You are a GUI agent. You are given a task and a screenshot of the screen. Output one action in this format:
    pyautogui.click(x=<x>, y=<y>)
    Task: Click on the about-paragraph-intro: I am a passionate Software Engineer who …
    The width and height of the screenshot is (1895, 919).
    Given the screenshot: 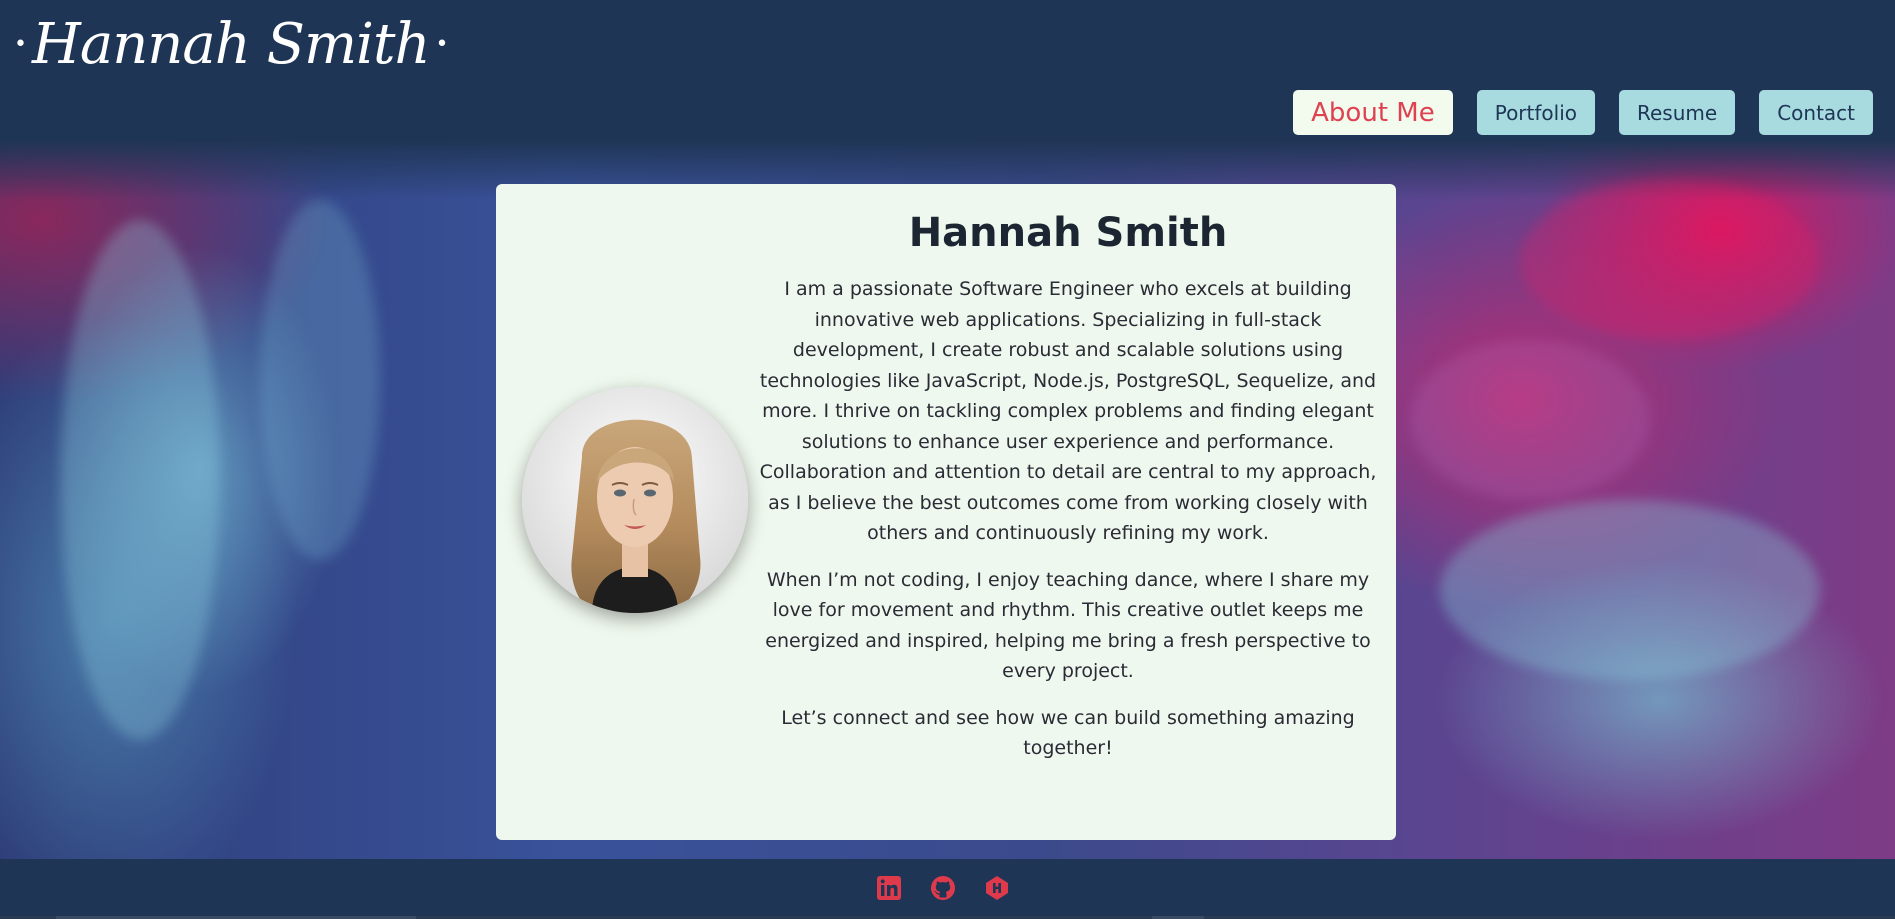 What is the action you would take?
    pyautogui.click(x=1068, y=411)
    